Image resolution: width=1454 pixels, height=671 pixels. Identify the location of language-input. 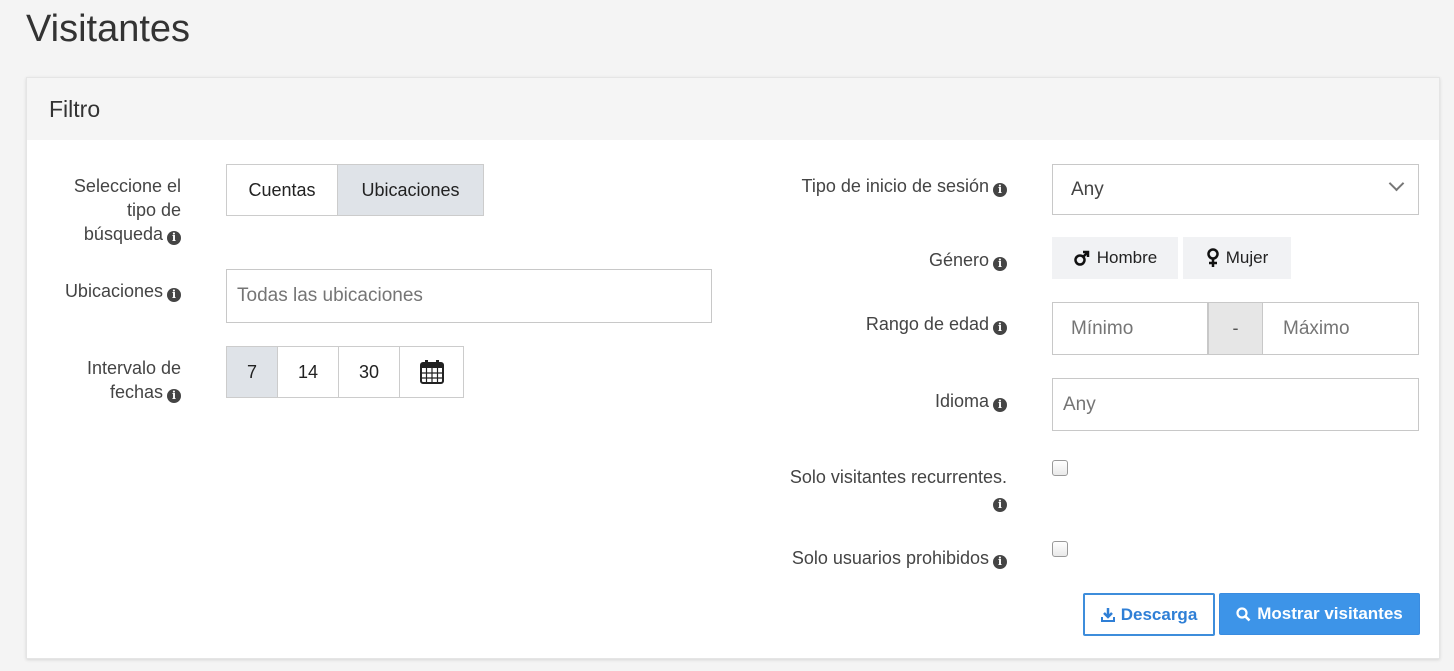
(1235, 404).